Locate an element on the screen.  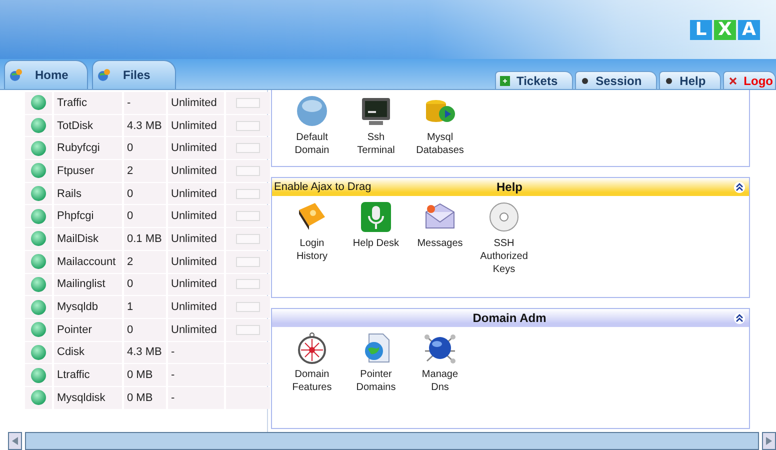
resource-name: Phpfcgi is located at coordinates (88, 216).